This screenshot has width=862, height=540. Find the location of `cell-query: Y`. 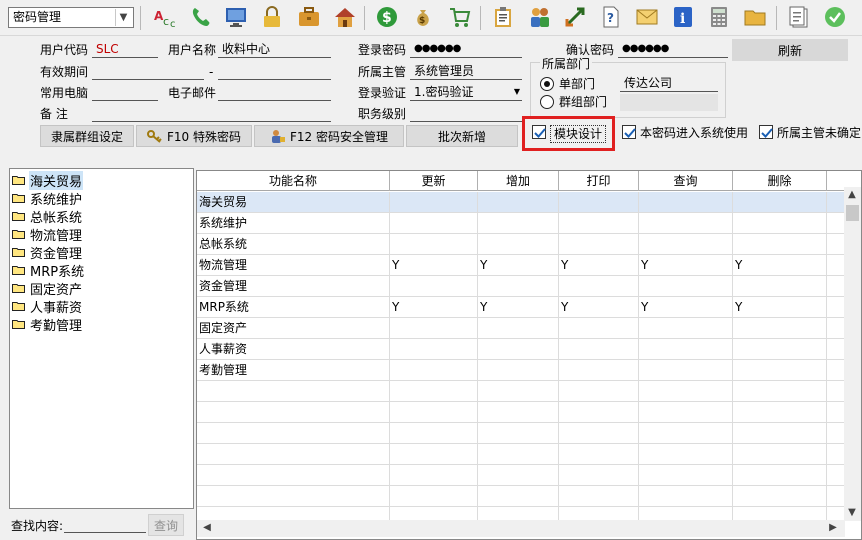

cell-query: Y is located at coordinates (686, 265).